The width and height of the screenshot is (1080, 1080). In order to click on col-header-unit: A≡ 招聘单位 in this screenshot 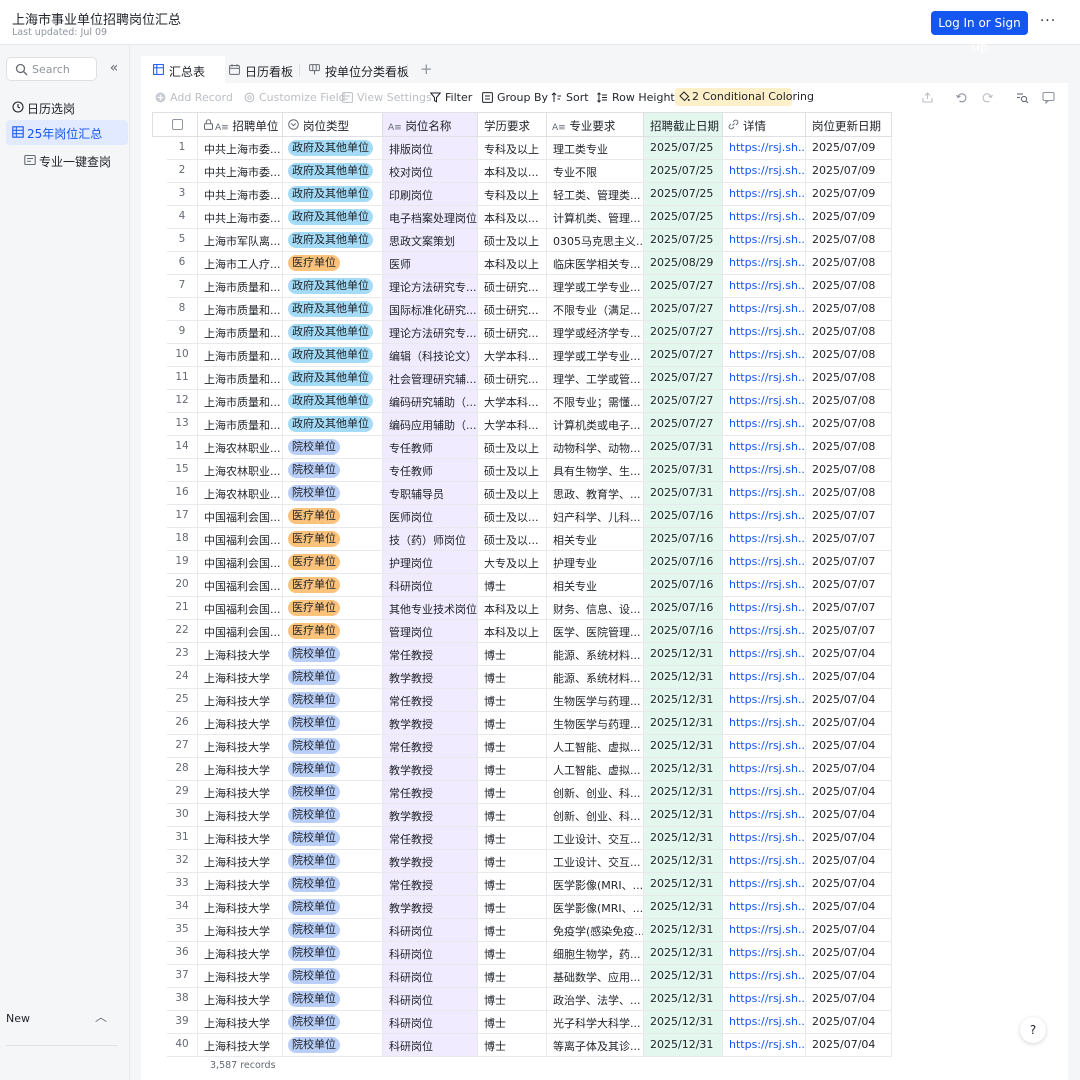, I will do `click(240, 124)`.